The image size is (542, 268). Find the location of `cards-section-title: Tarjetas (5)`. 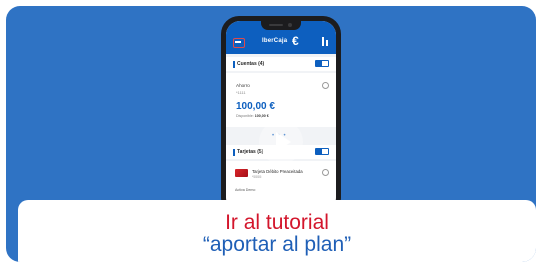

cards-section-title: Tarjetas (5) is located at coordinates (250, 152).